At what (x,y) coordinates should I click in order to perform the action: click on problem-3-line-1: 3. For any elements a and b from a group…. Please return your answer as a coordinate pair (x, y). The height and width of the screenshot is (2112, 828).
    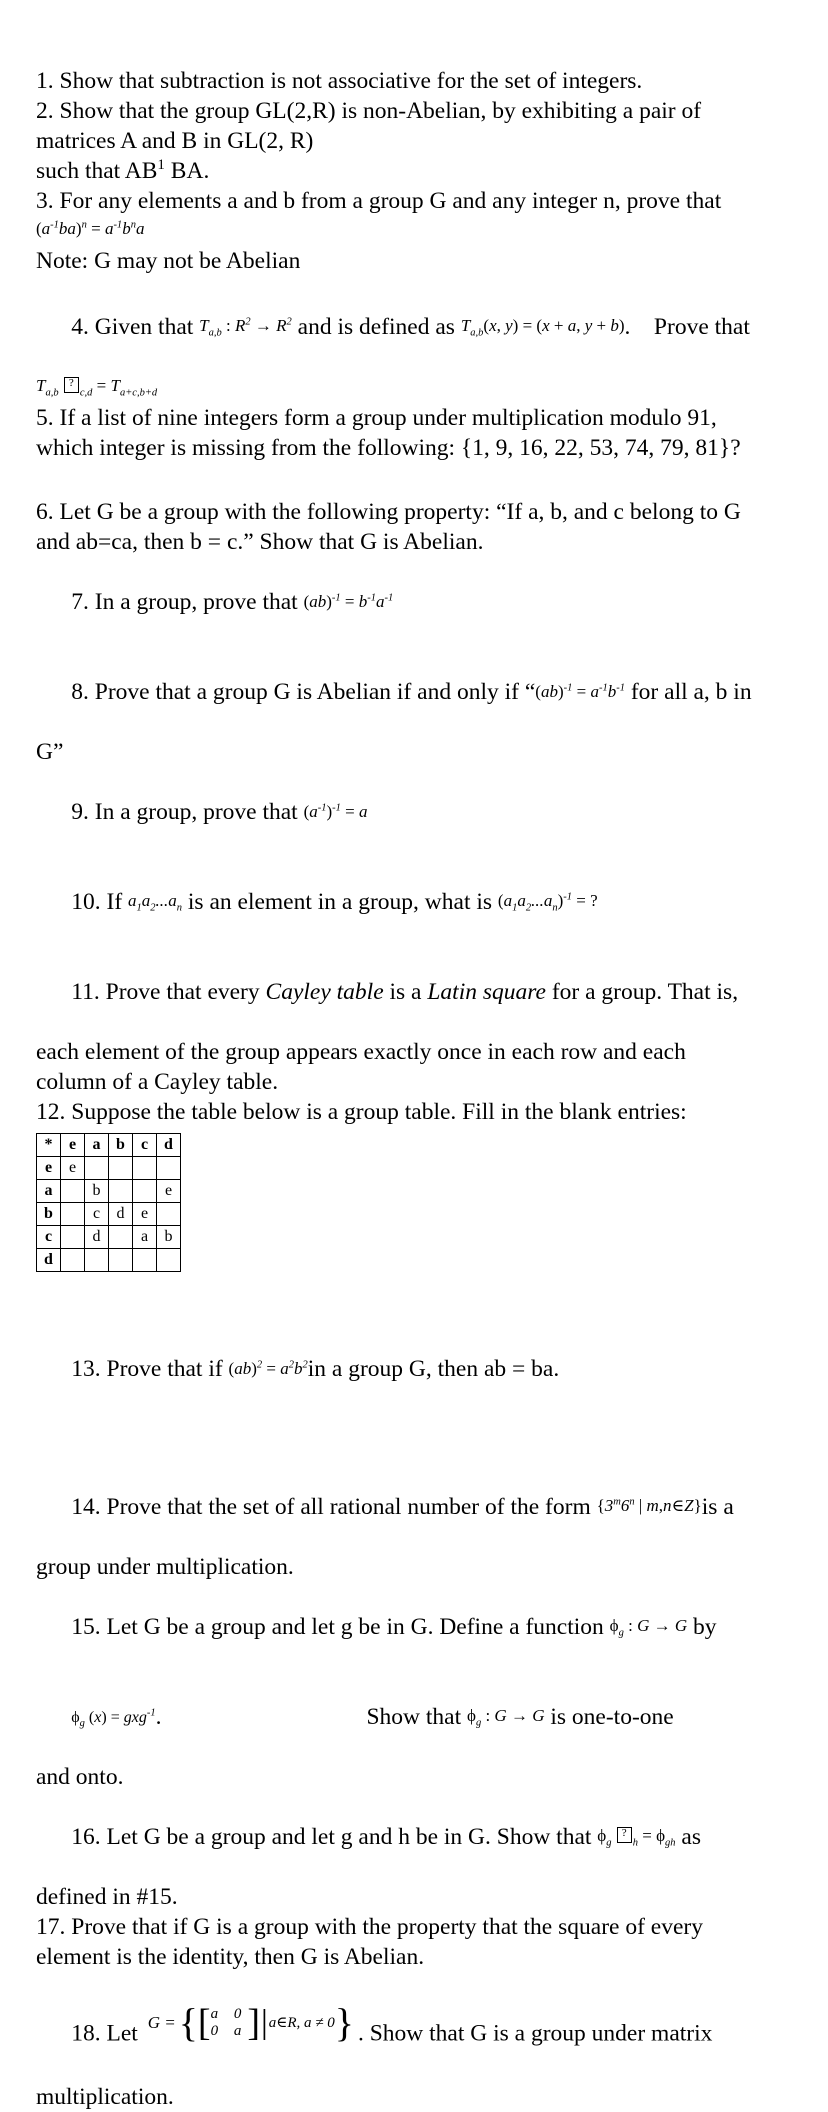
    Looking at the image, I should click on (379, 201).